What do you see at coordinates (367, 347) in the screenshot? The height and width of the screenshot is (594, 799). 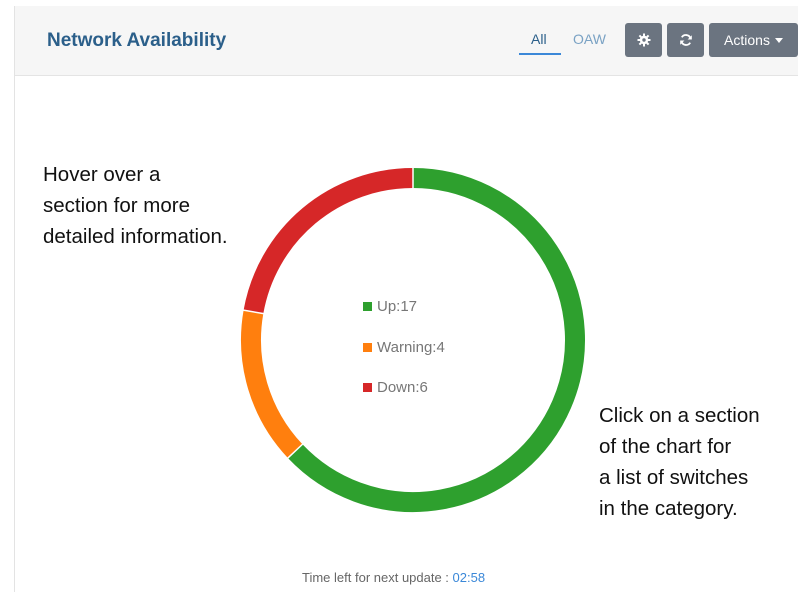 I see `legend-swatch-warning` at bounding box center [367, 347].